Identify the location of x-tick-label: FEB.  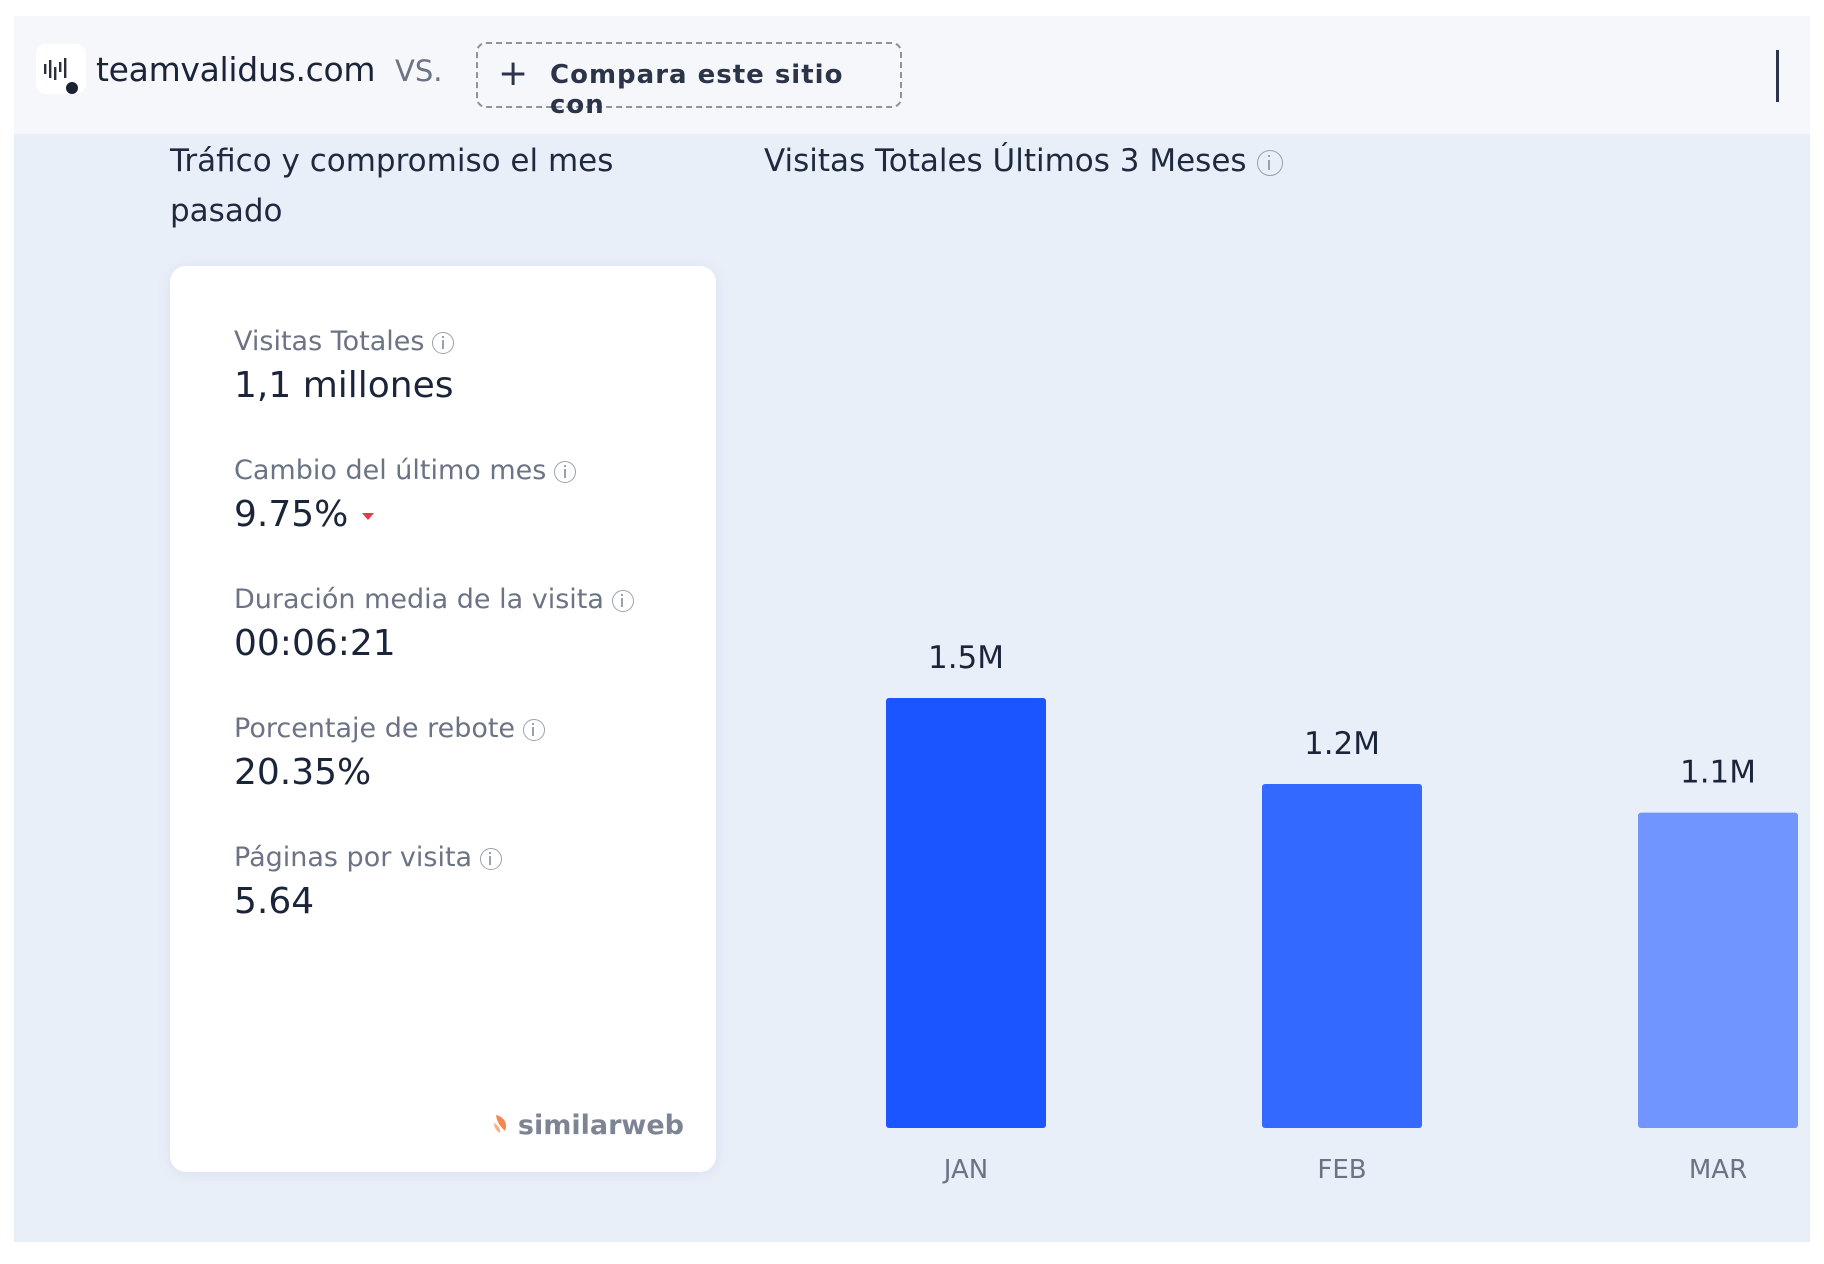
(1341, 1170).